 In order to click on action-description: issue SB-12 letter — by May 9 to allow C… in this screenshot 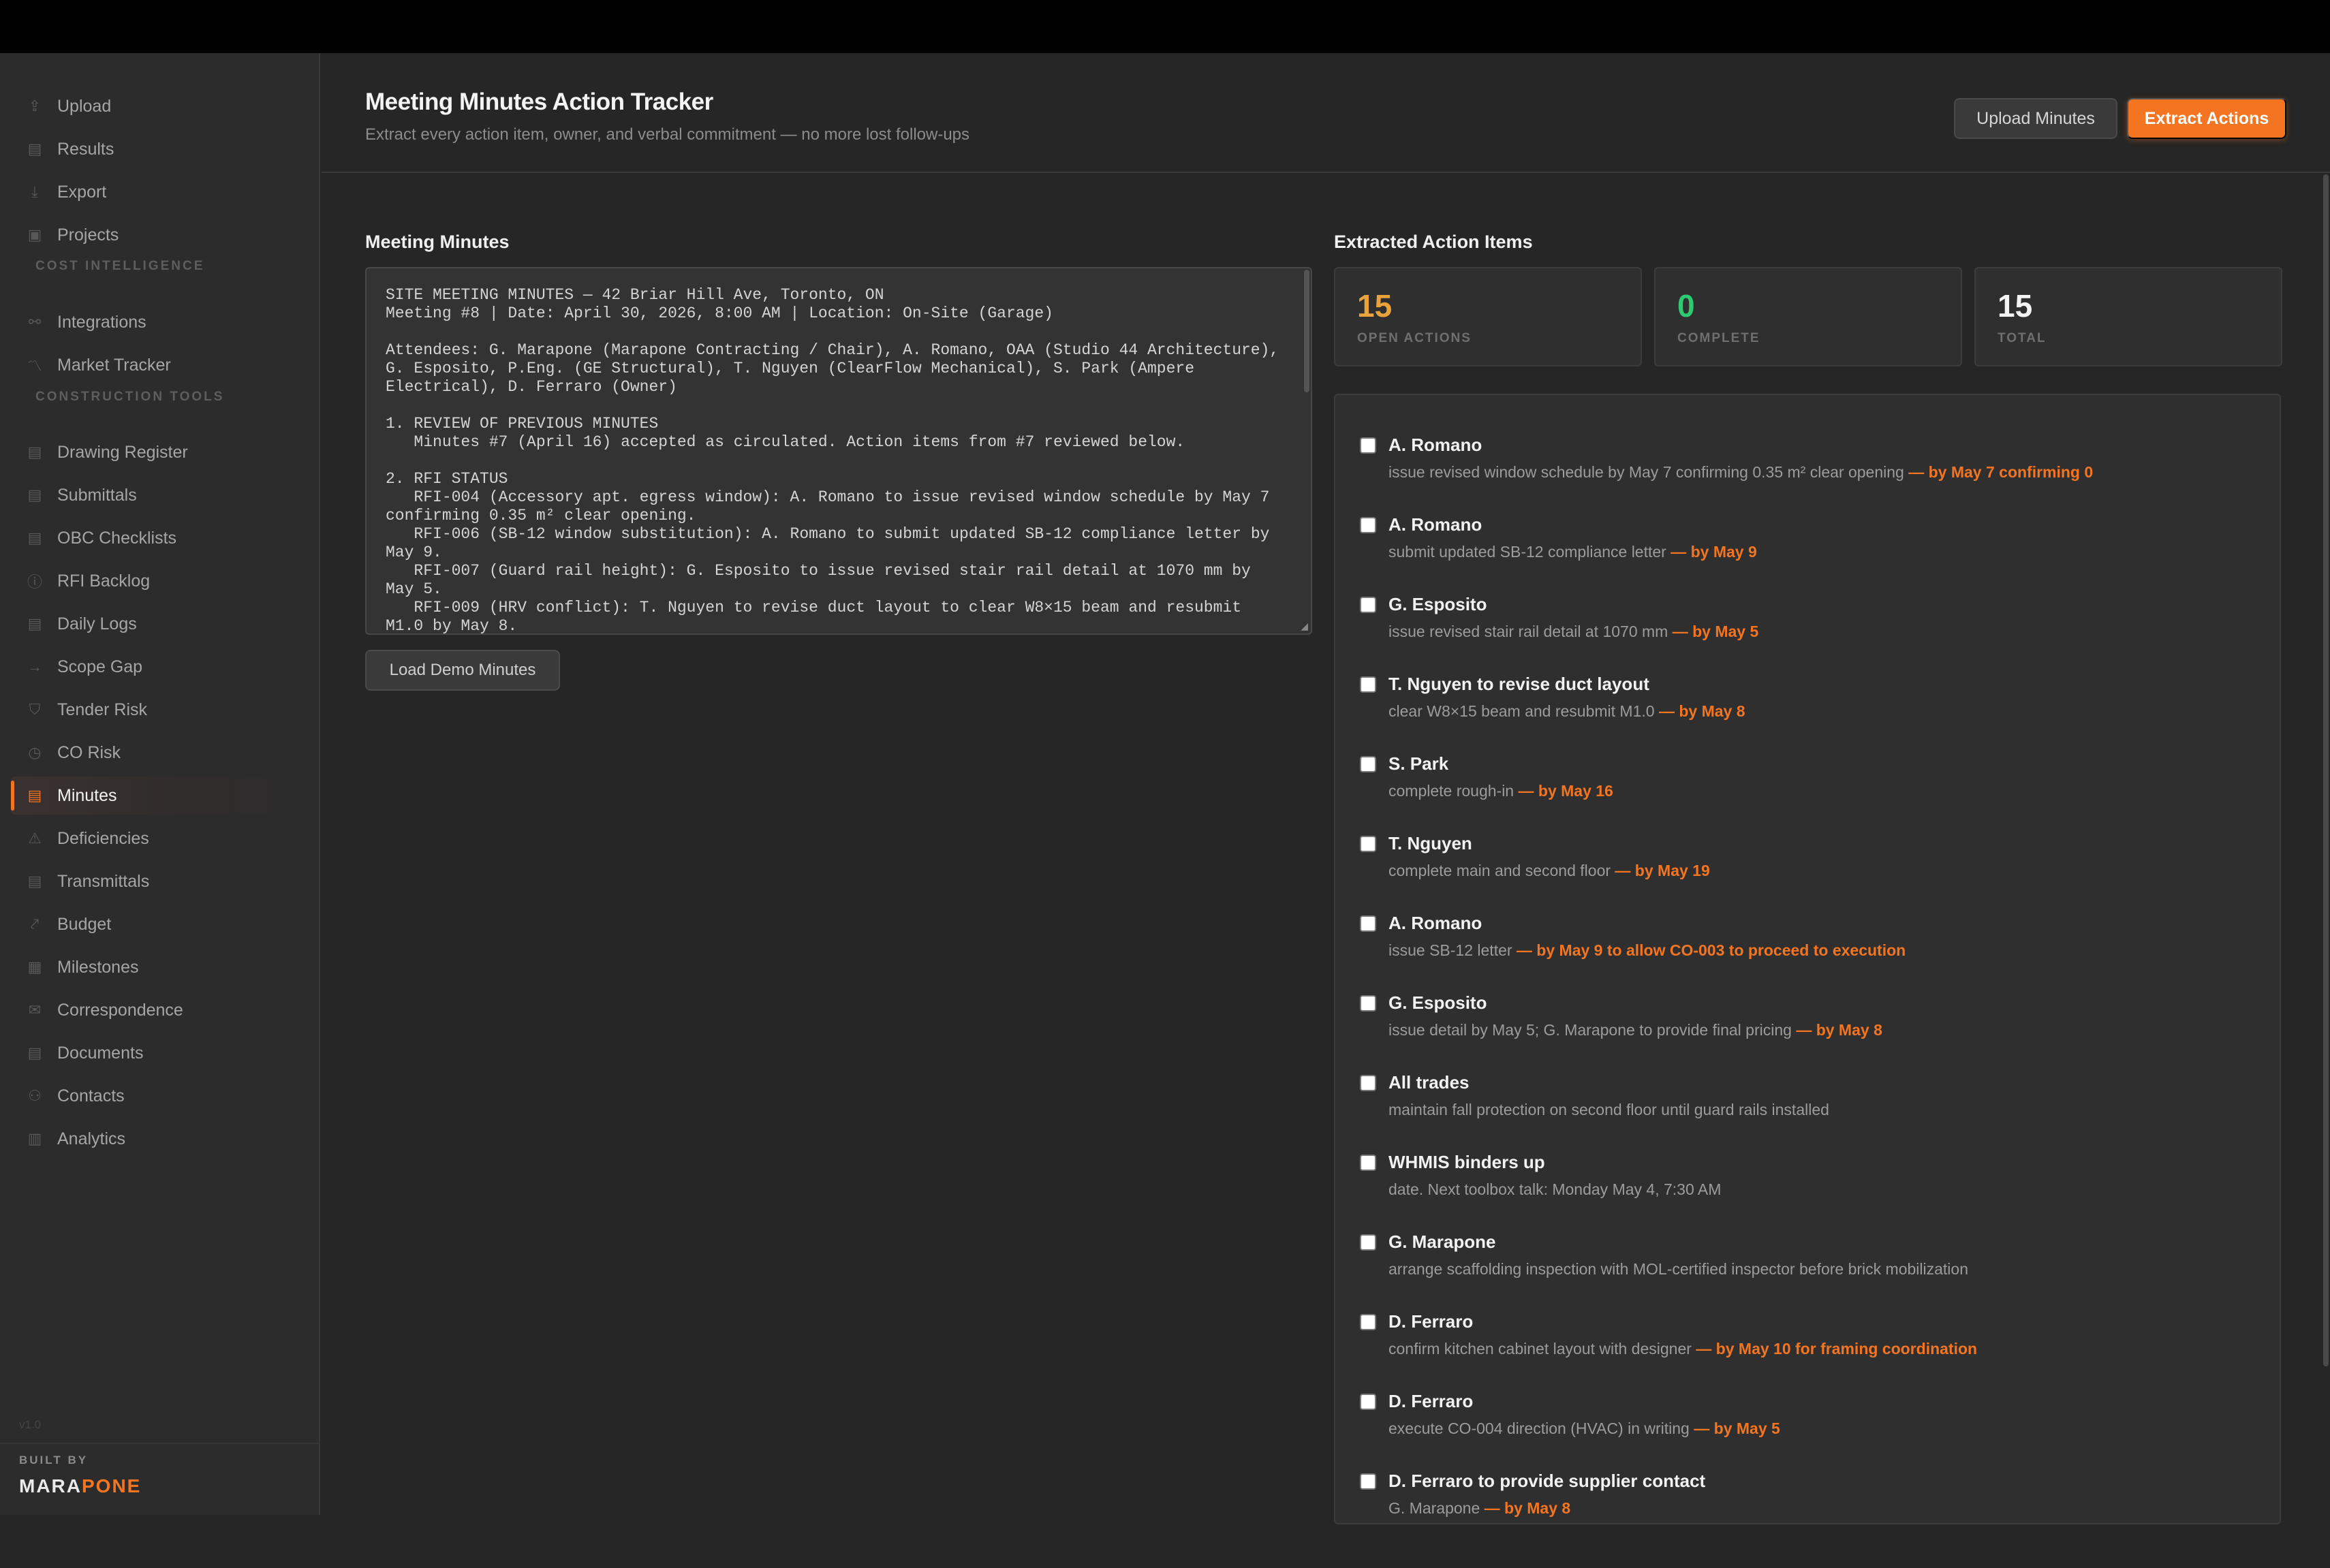, I will do `click(1647, 950)`.